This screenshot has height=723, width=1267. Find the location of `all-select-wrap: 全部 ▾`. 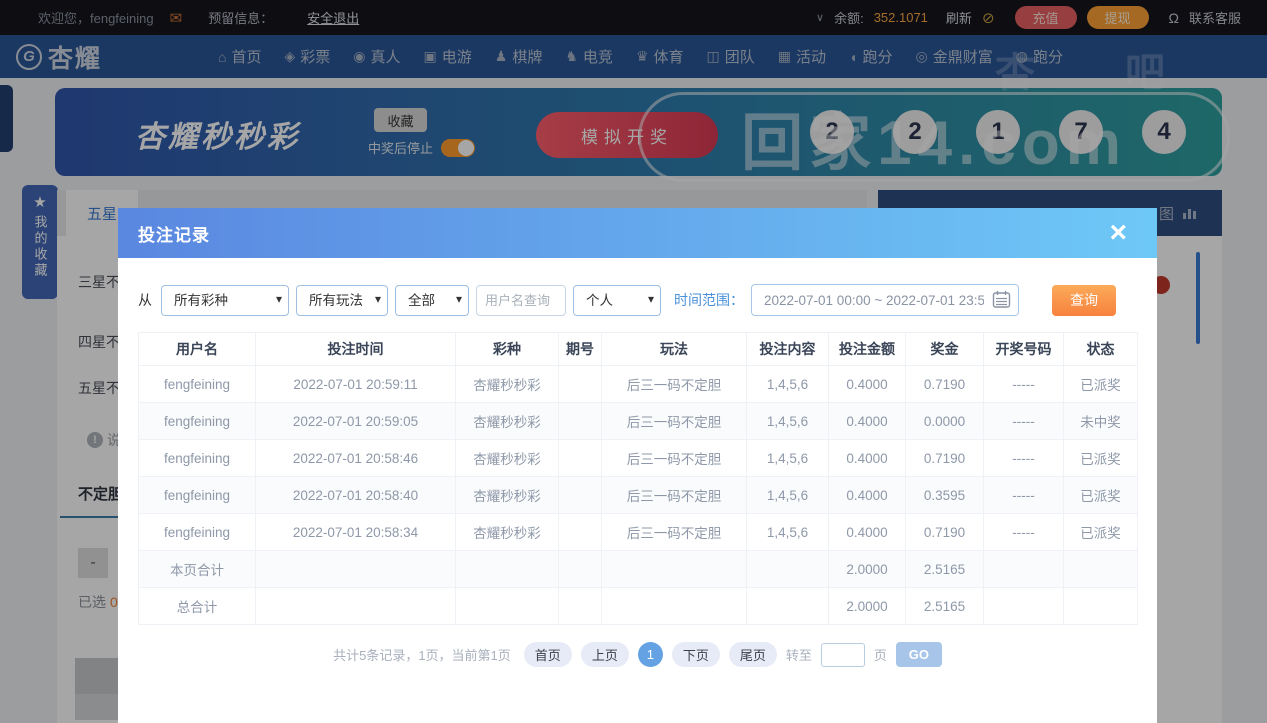

all-select-wrap: 全部 ▾ is located at coordinates (432, 300).